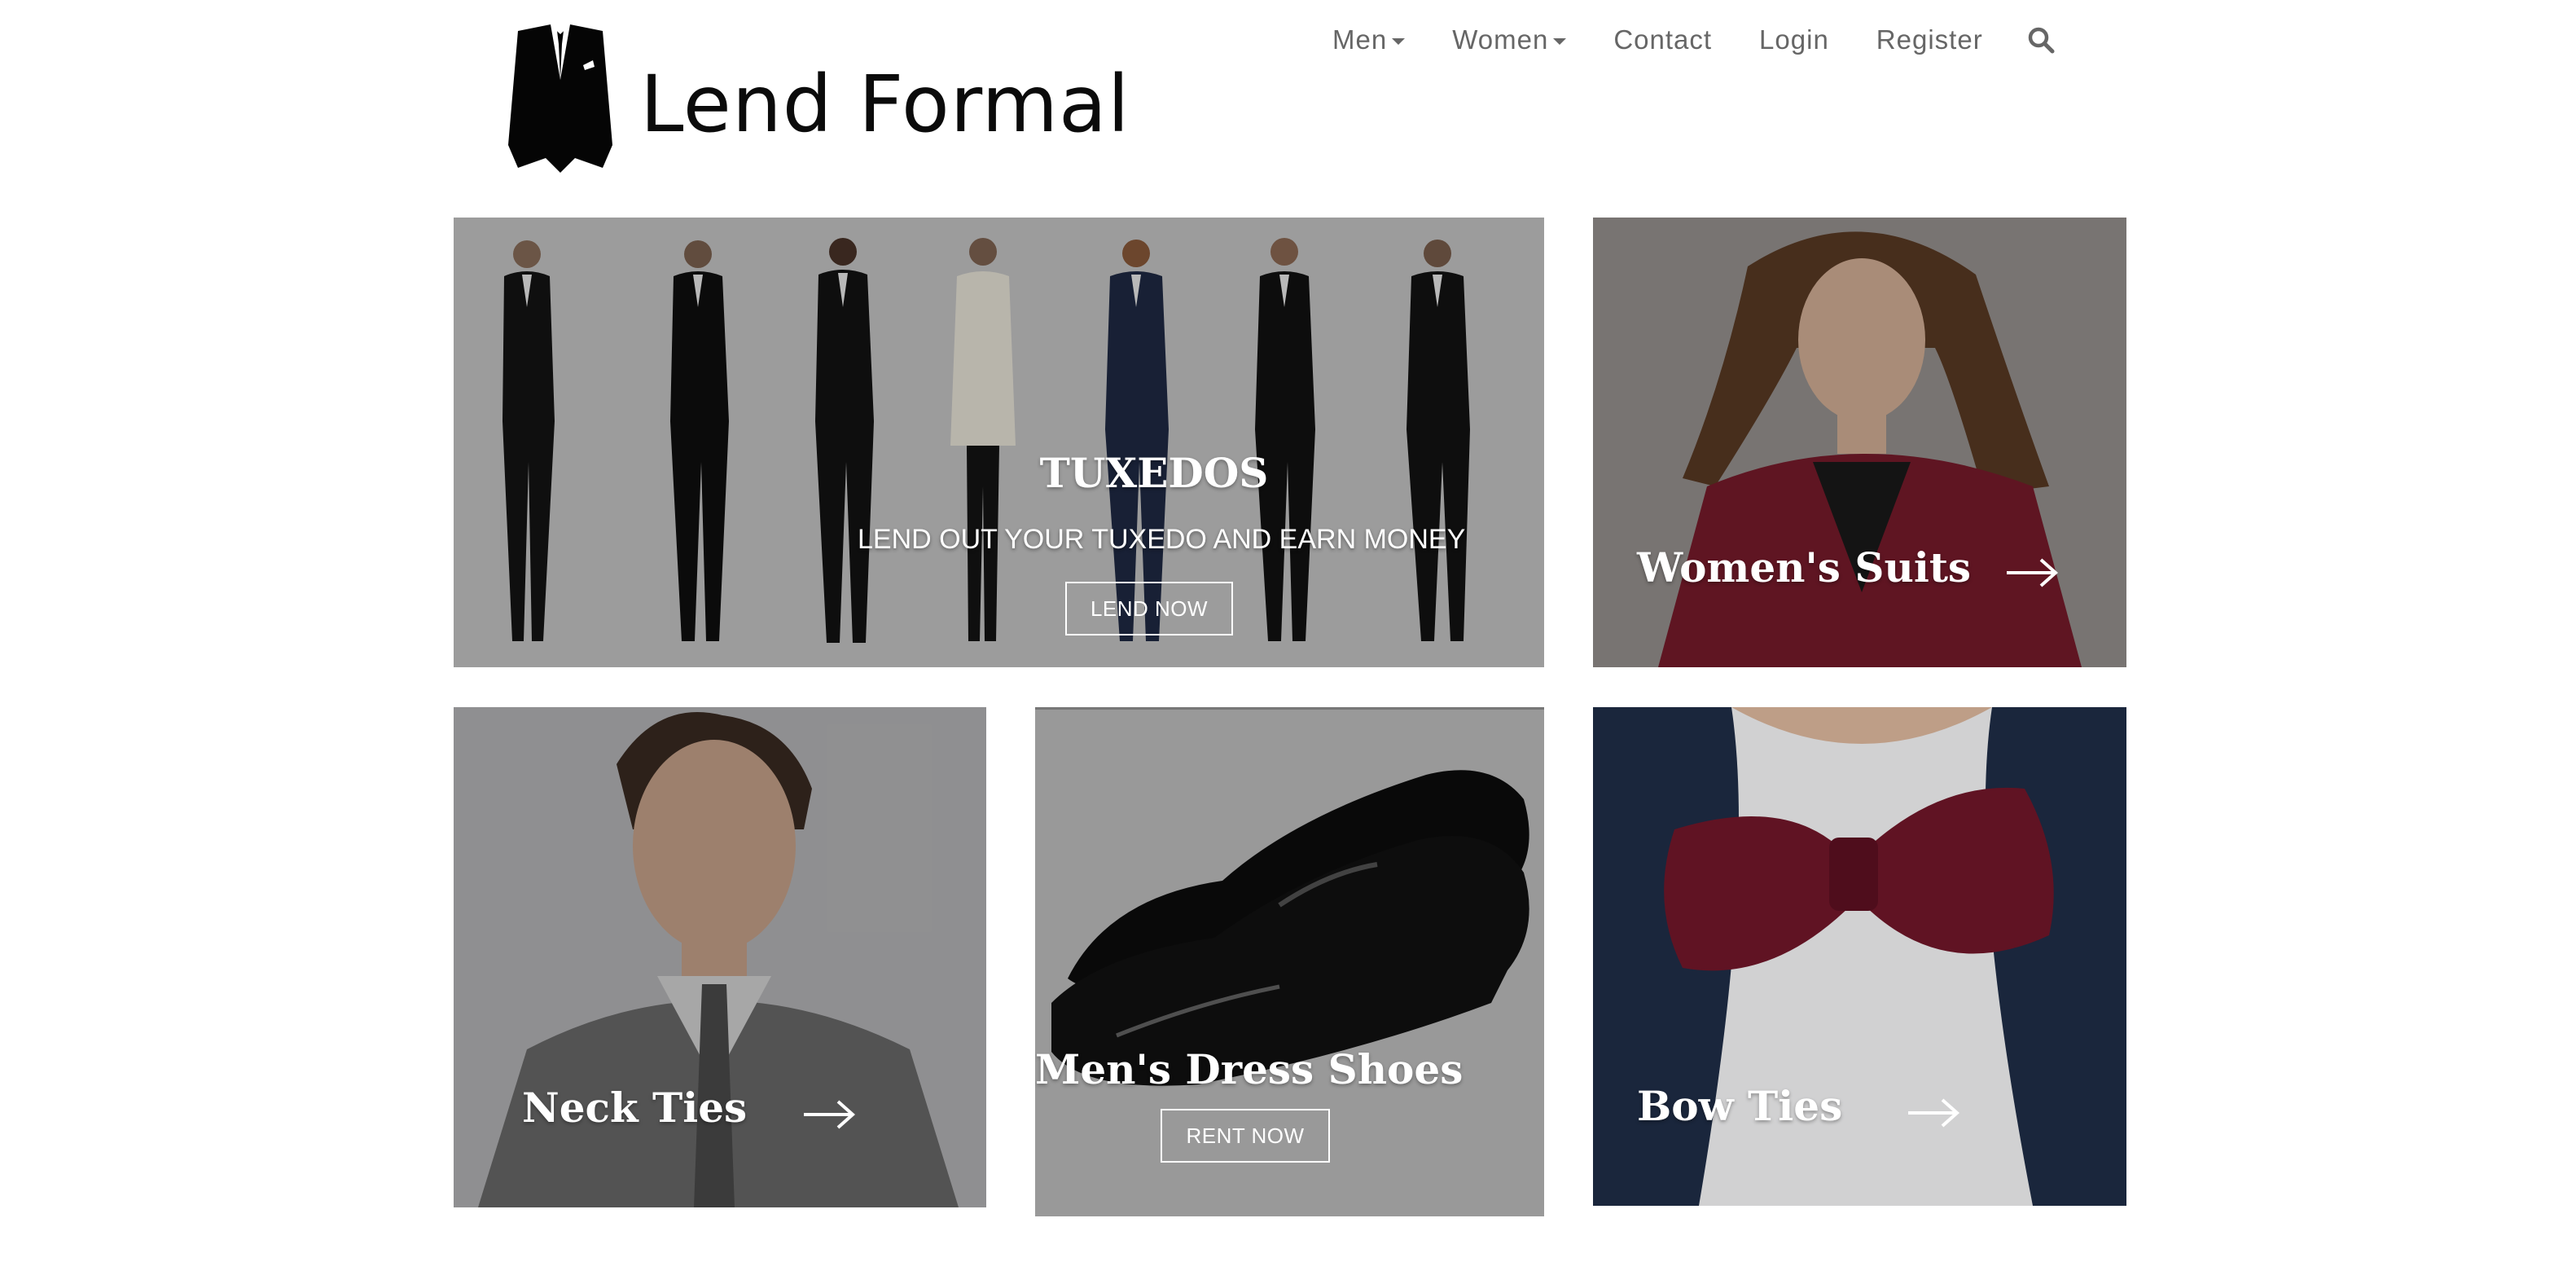 This screenshot has width=2576, height=1284. Describe the element at coordinates (885, 104) in the screenshot. I see `brand-name: Lend Formal` at that location.